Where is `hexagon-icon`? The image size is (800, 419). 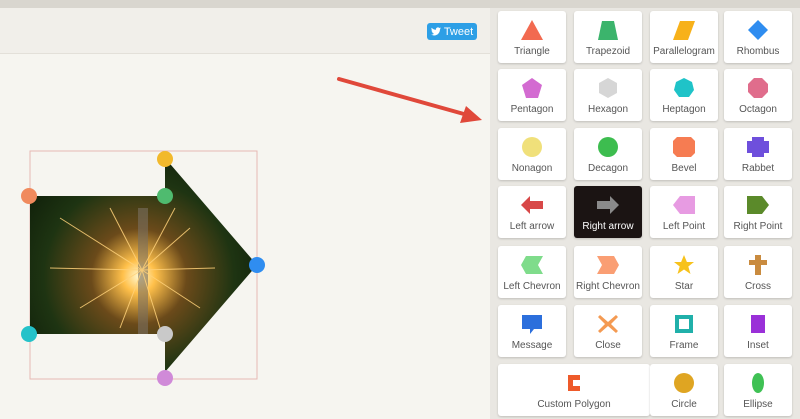
hexagon-icon is located at coordinates (608, 88).